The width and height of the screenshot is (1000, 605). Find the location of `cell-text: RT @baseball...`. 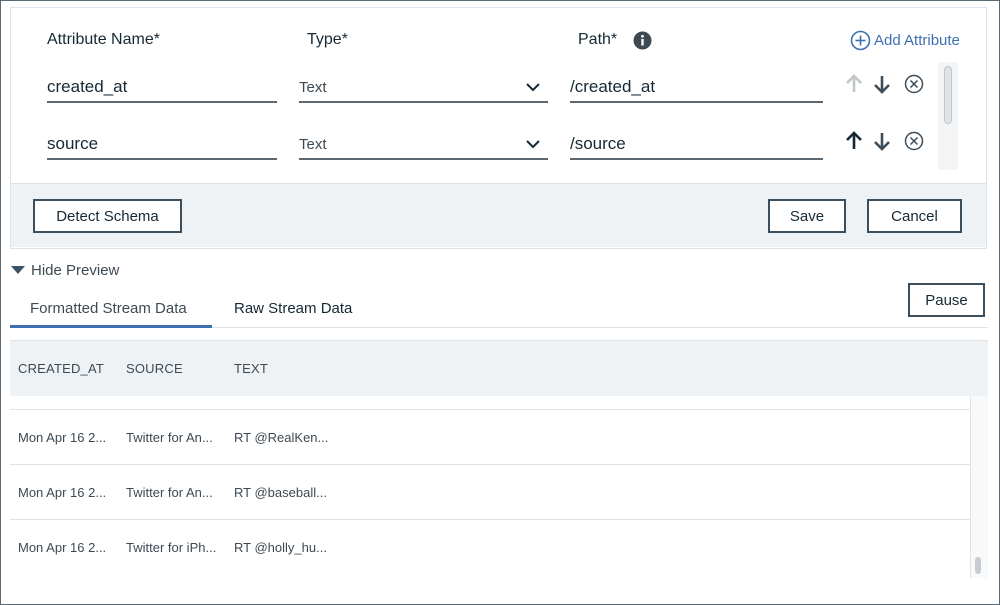

cell-text: RT @baseball... is located at coordinates (280, 492).